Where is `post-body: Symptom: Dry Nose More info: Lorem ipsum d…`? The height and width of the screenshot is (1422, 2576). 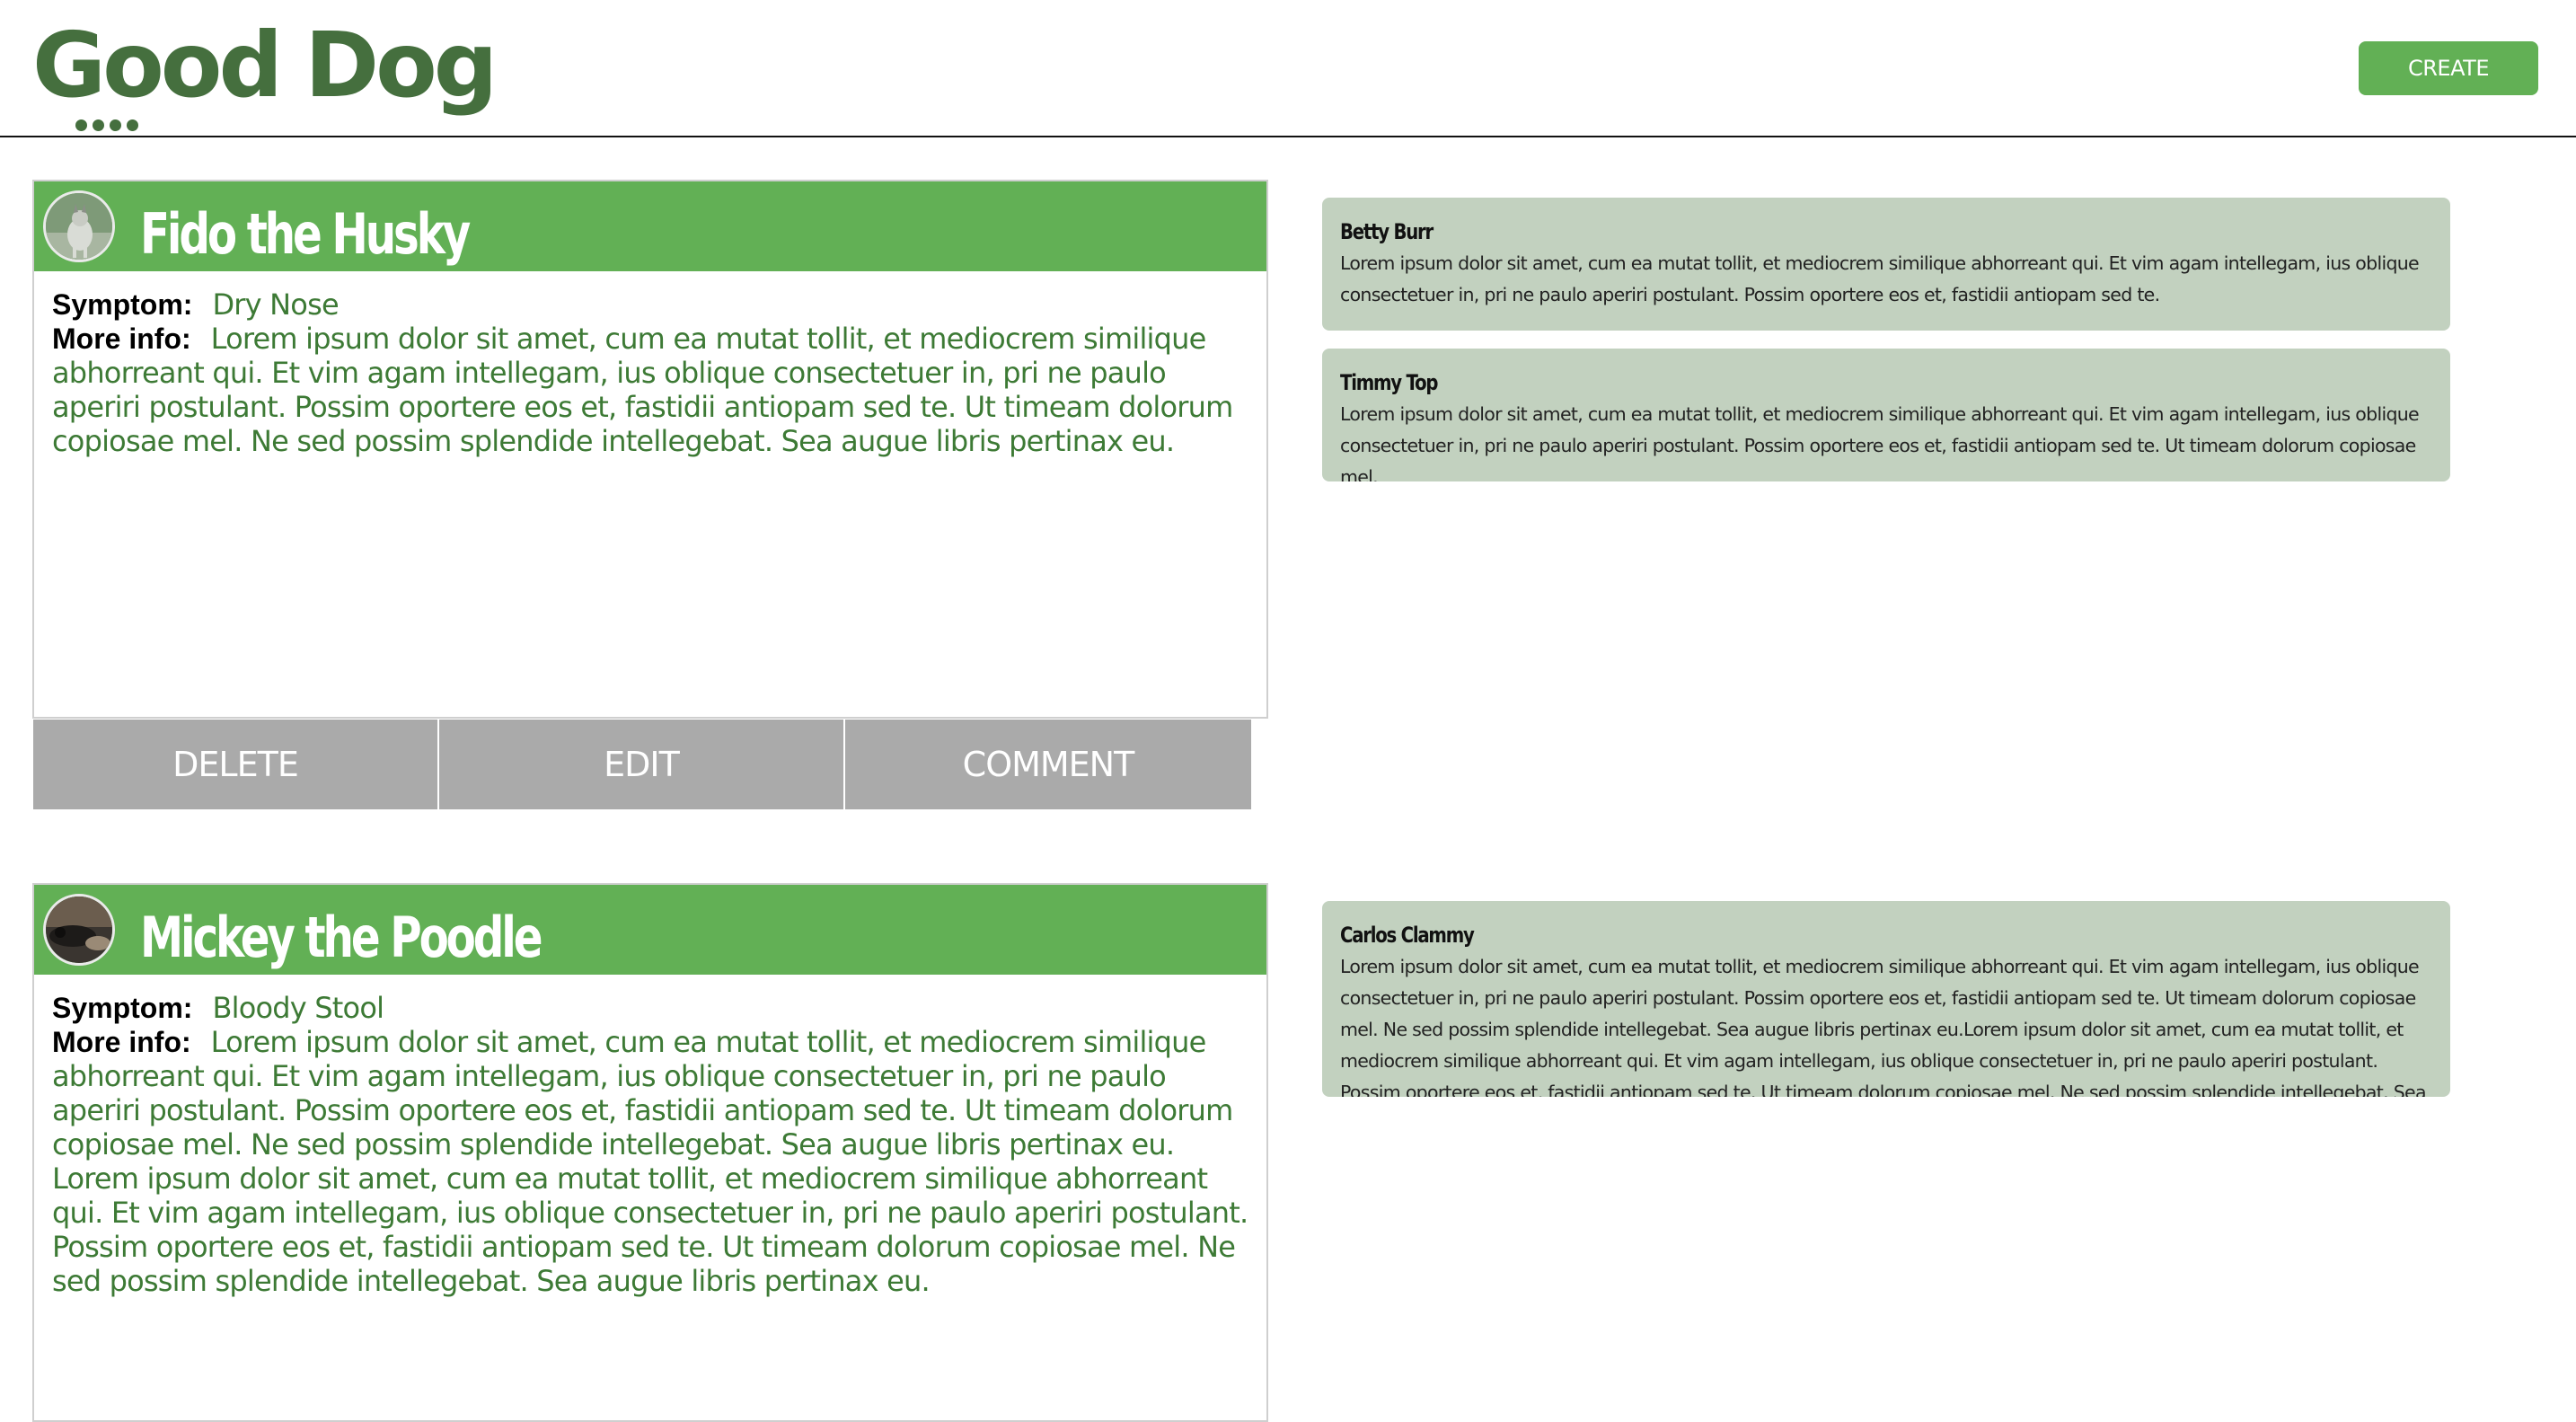 post-body: Symptom: Dry Nose More info: Lorem ipsum d… is located at coordinates (650, 364).